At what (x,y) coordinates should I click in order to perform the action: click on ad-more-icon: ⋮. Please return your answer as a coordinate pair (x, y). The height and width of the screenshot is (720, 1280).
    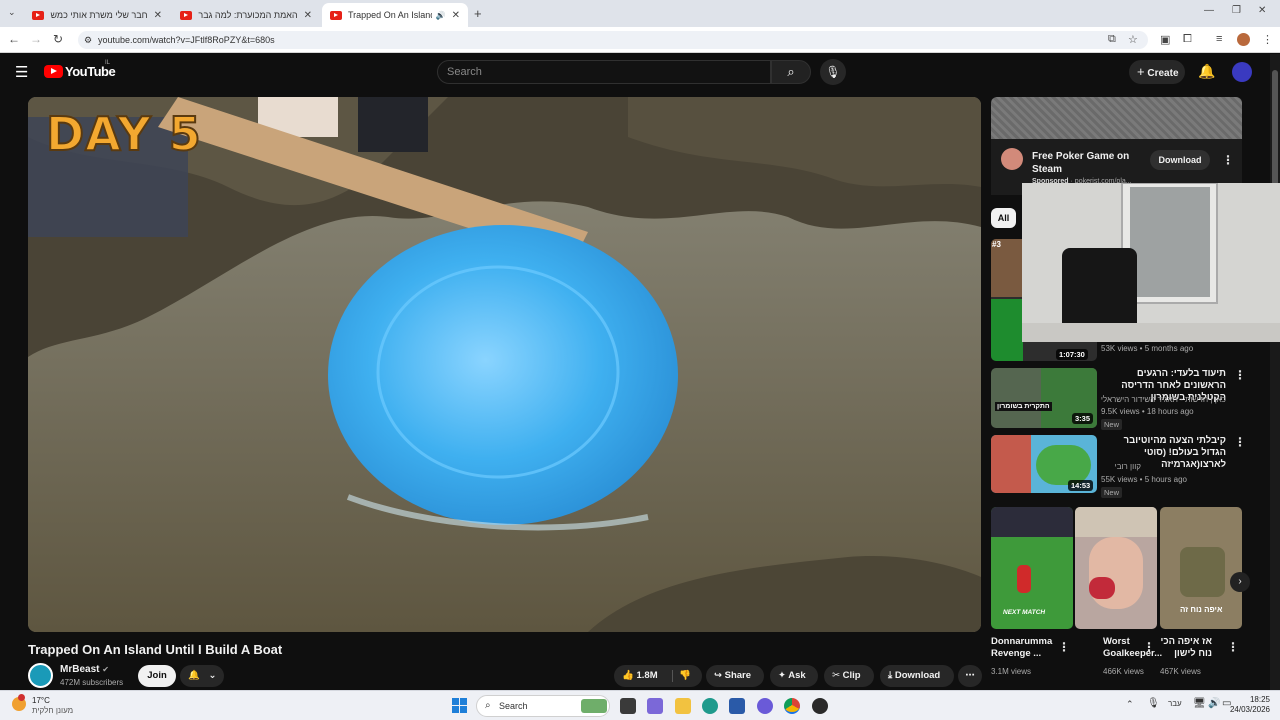
    Looking at the image, I should click on (1228, 160).